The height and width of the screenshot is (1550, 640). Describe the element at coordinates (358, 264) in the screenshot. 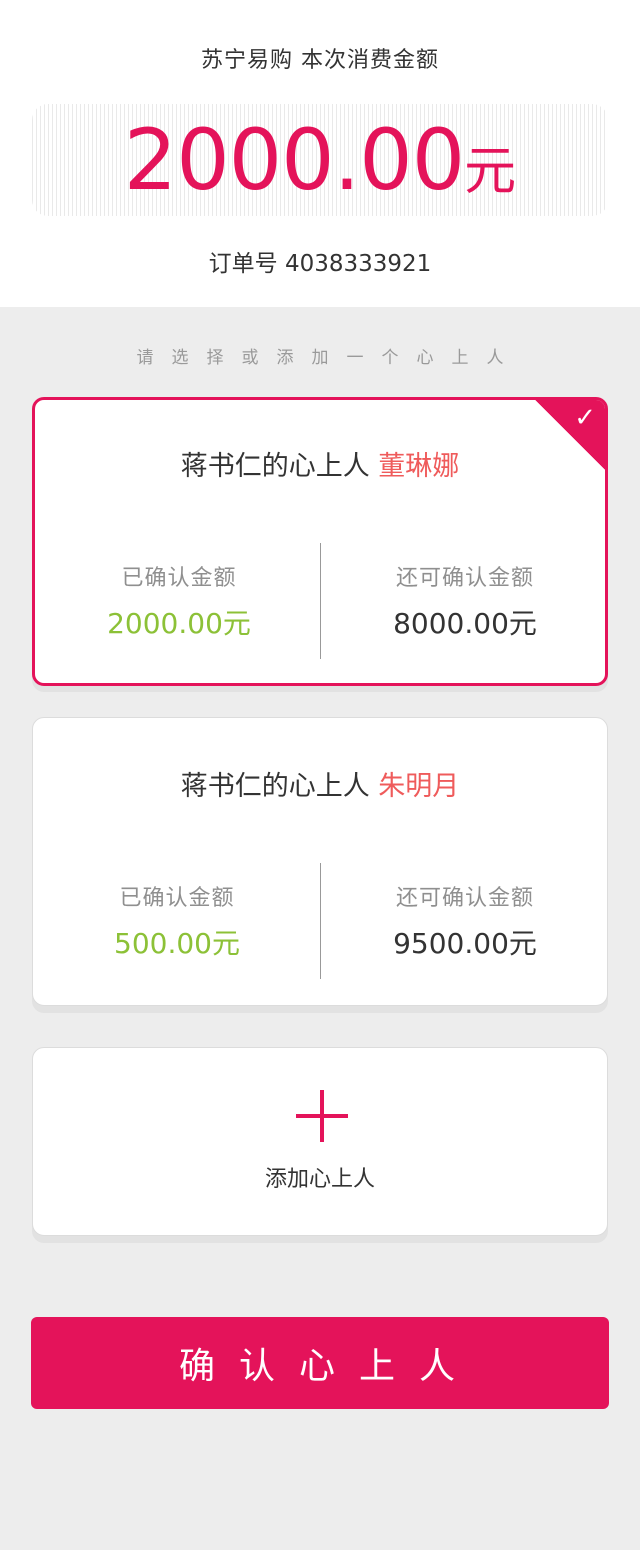

I see `order-number: 4038333921` at that location.